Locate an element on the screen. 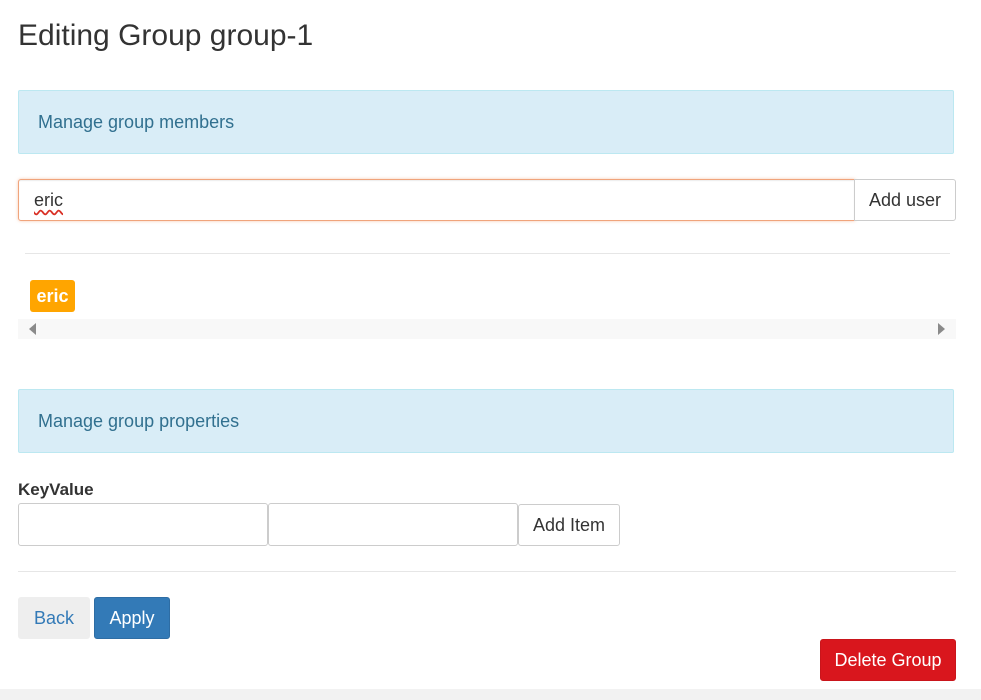 The height and width of the screenshot is (700, 981). properties-panel-header: Manage group properties is located at coordinates (486, 421).